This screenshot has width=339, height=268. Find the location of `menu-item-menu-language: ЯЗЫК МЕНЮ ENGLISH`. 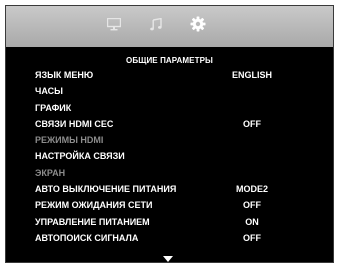

menu-item-menu-language: ЯЗЫК МЕНЮ ENGLISH is located at coordinates (183, 75).